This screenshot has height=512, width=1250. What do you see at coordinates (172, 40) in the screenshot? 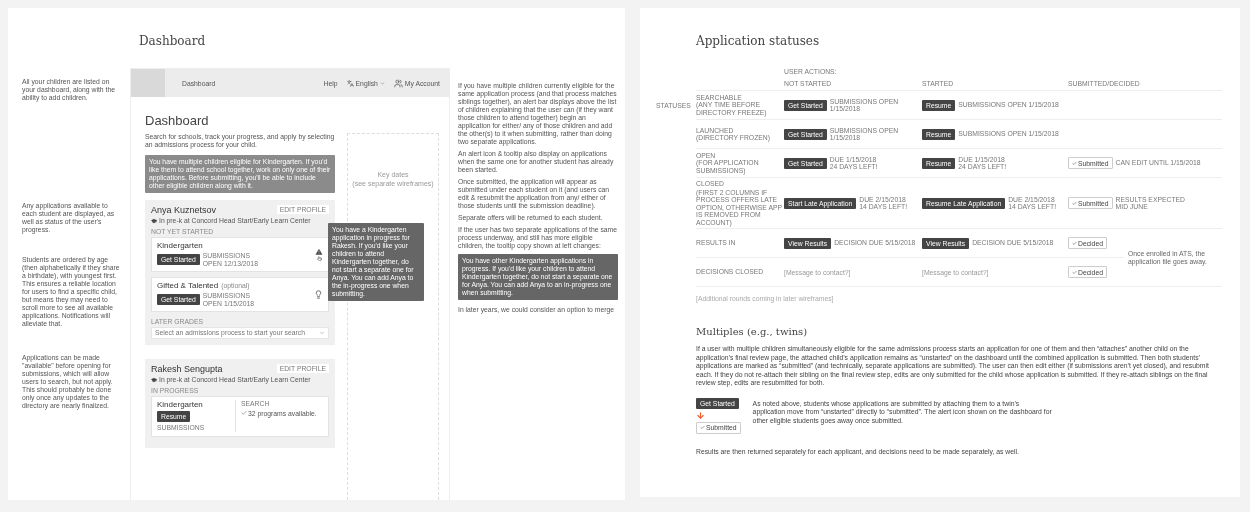
I see `page-title: Dashboard` at bounding box center [172, 40].